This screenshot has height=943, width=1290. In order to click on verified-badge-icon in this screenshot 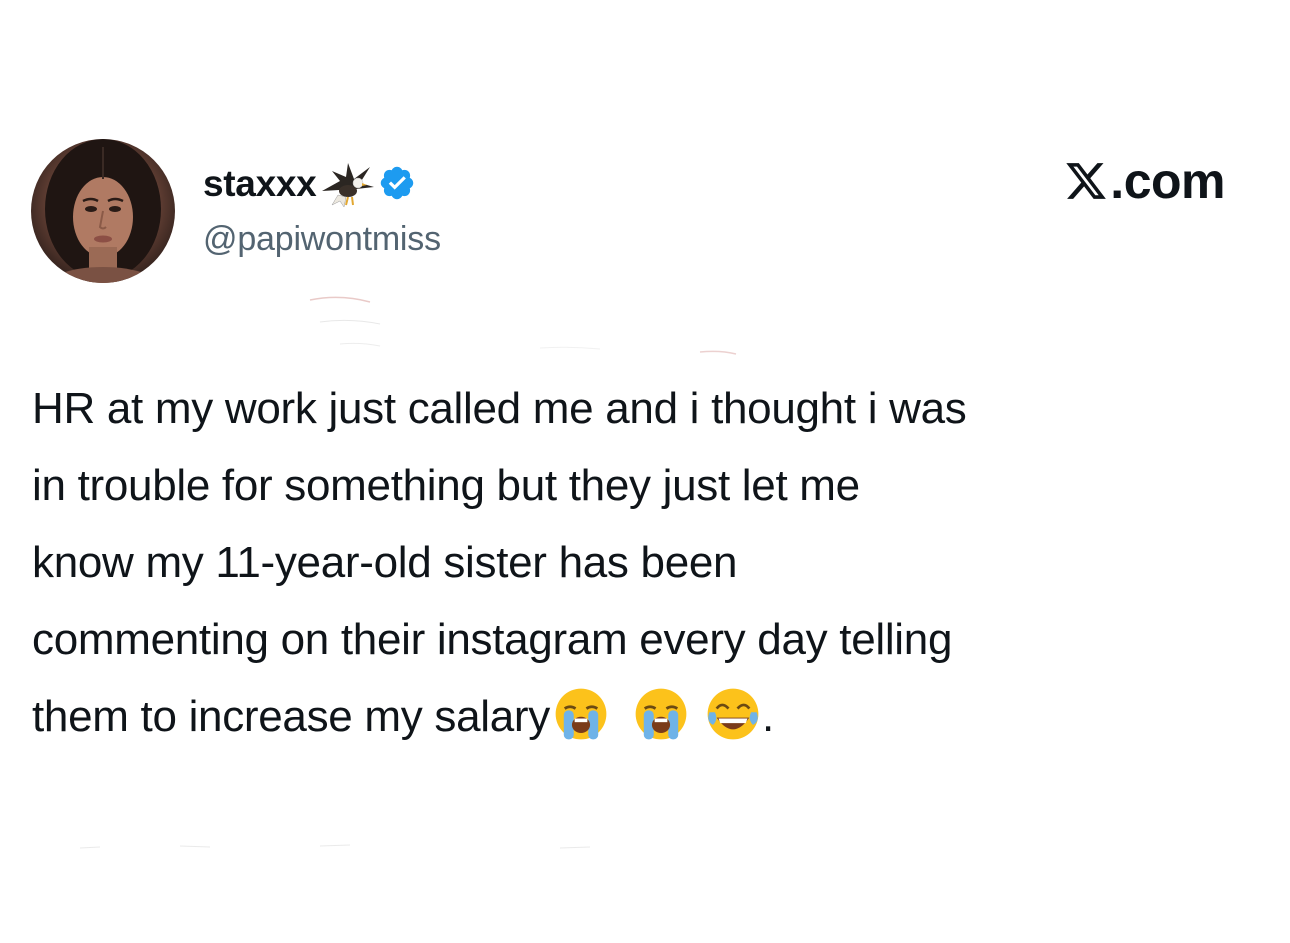, I will do `click(397, 183)`.